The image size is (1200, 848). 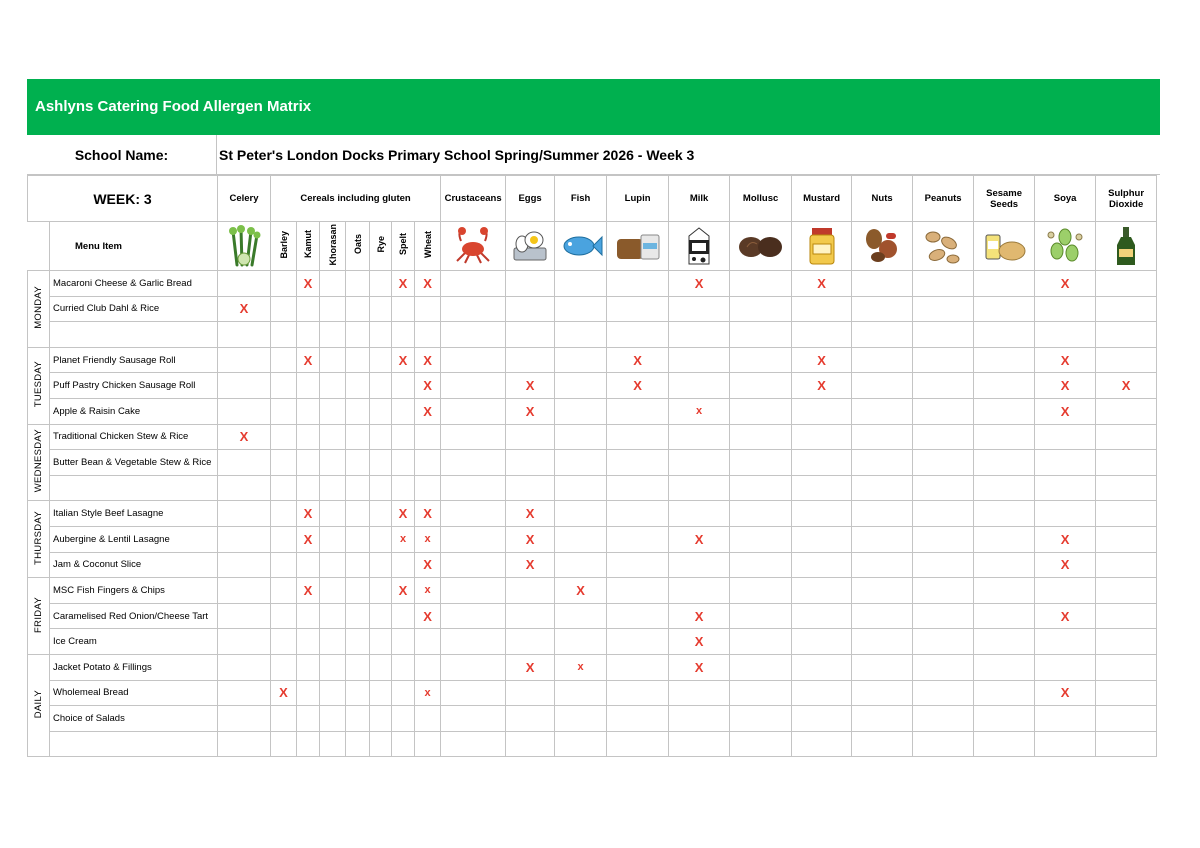 What do you see at coordinates (133, 462) in the screenshot?
I see `menu-item-name: Butter Bean & Vegetable Stew & Rice` at bounding box center [133, 462].